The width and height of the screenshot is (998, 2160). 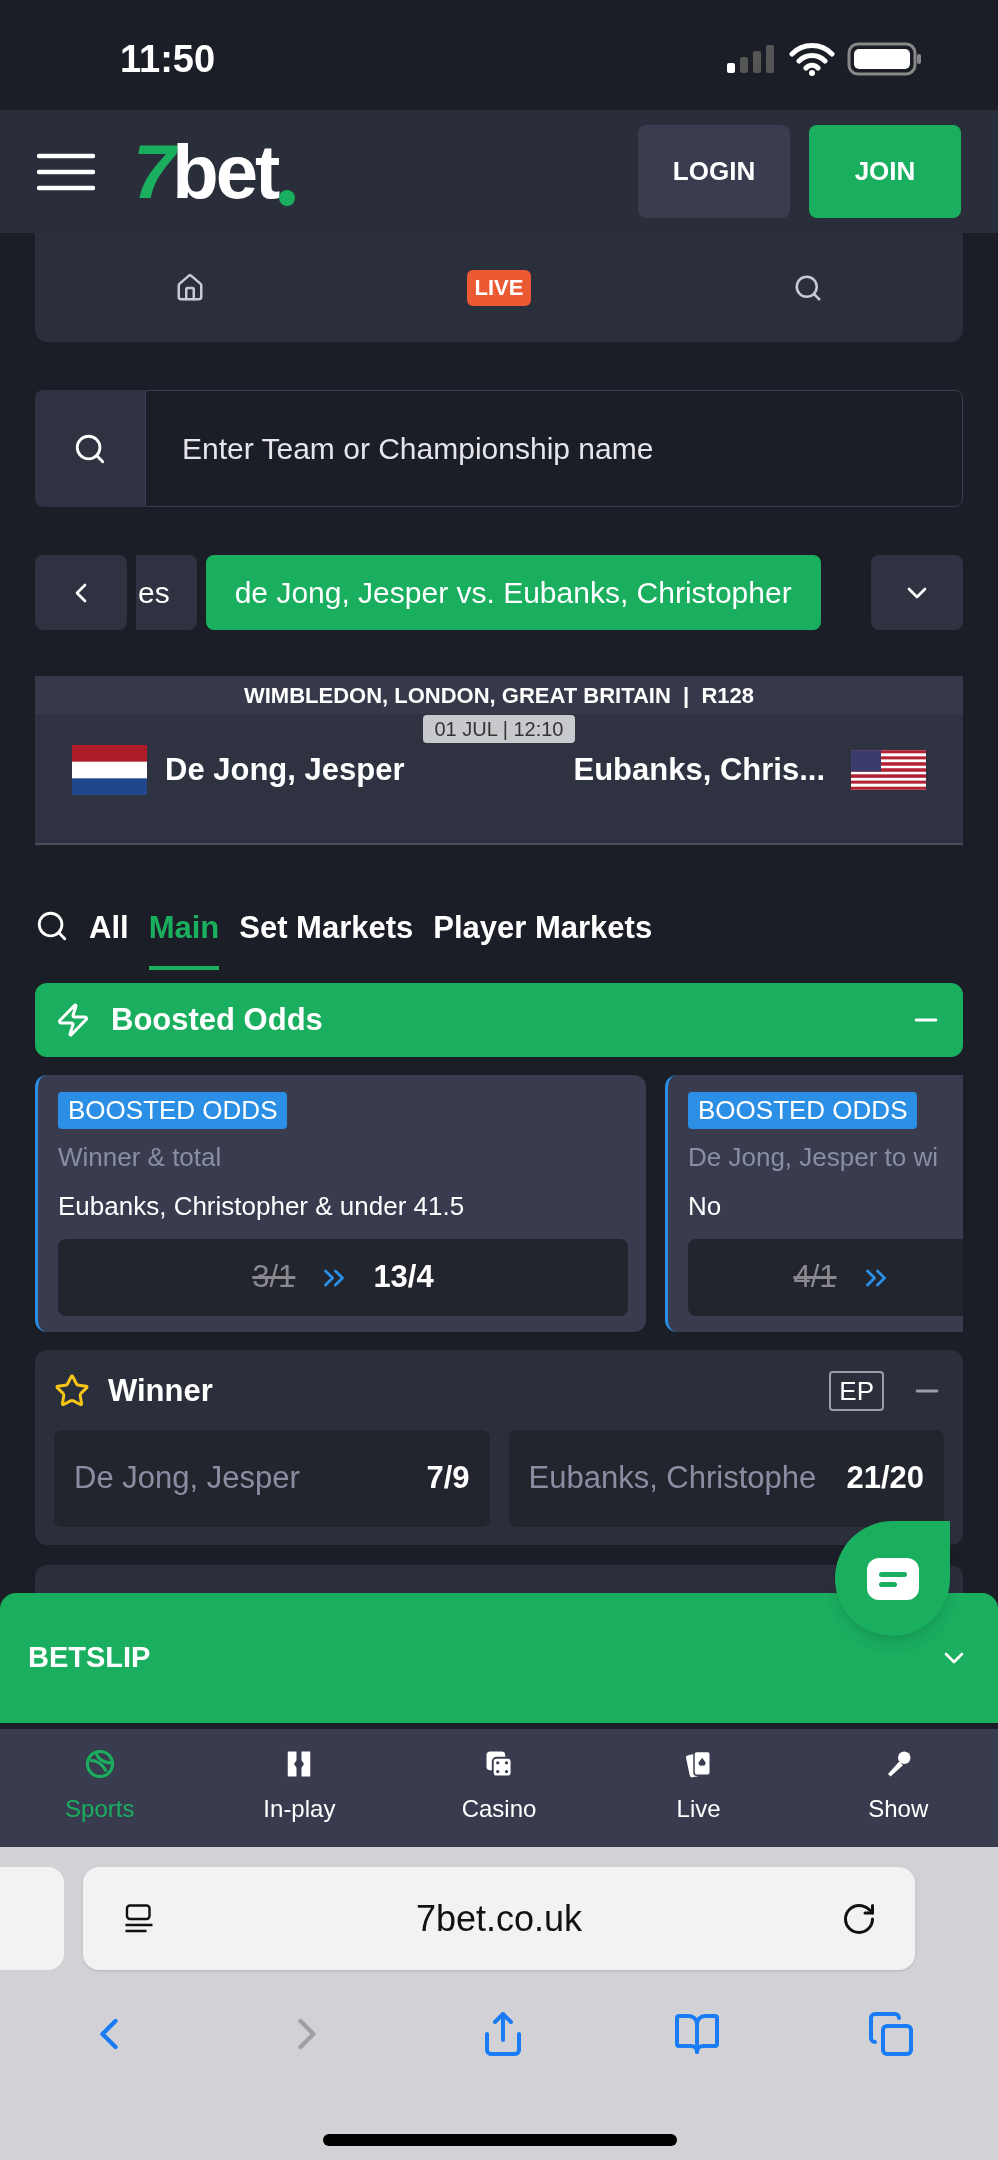 What do you see at coordinates (90, 448) in the screenshot?
I see `search-button` at bounding box center [90, 448].